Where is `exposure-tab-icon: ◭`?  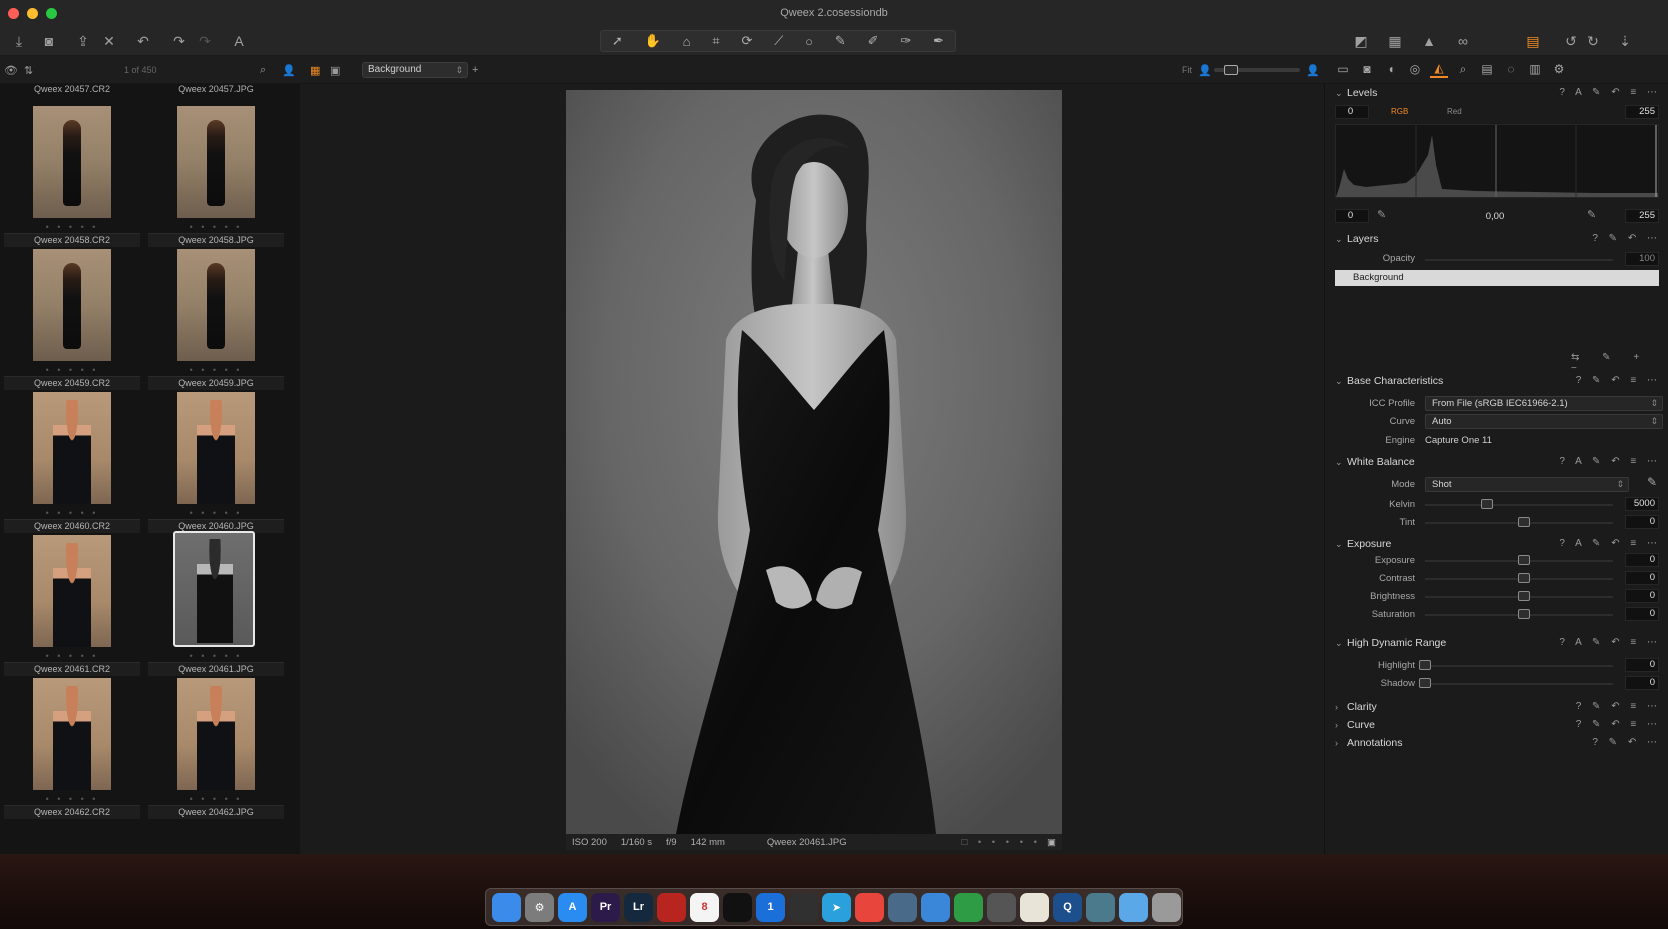 exposure-tab-icon: ◭ is located at coordinates (1439, 69).